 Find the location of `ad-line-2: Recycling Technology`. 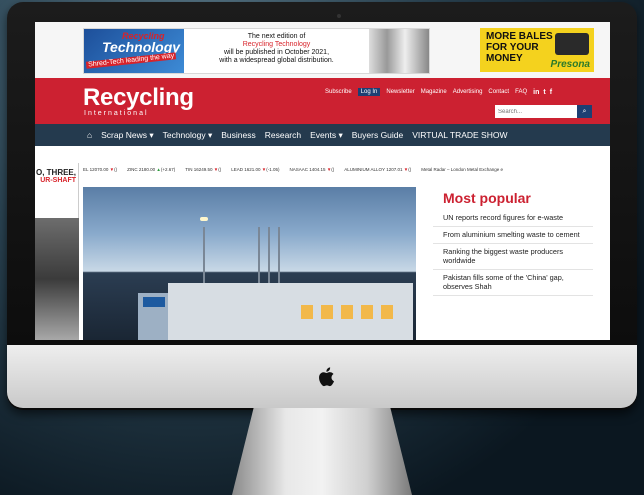

ad-line-2: Recycling Technology is located at coordinates (276, 44).